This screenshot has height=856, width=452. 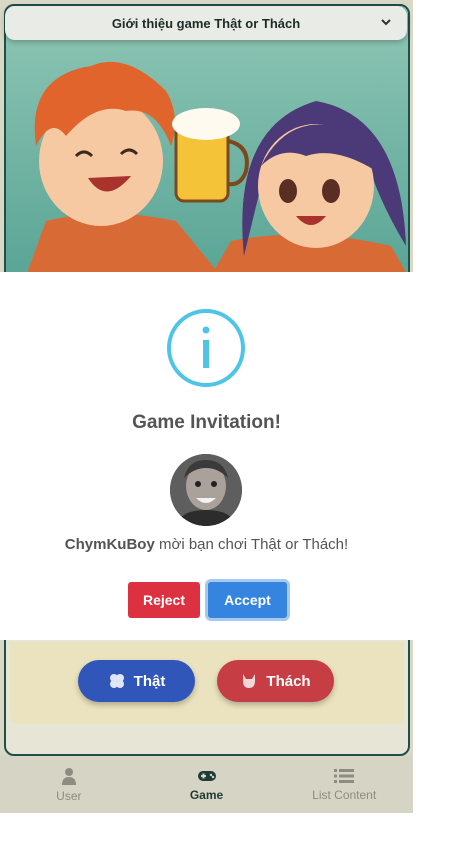 I want to click on inviter-avatar, so click(x=206, y=490).